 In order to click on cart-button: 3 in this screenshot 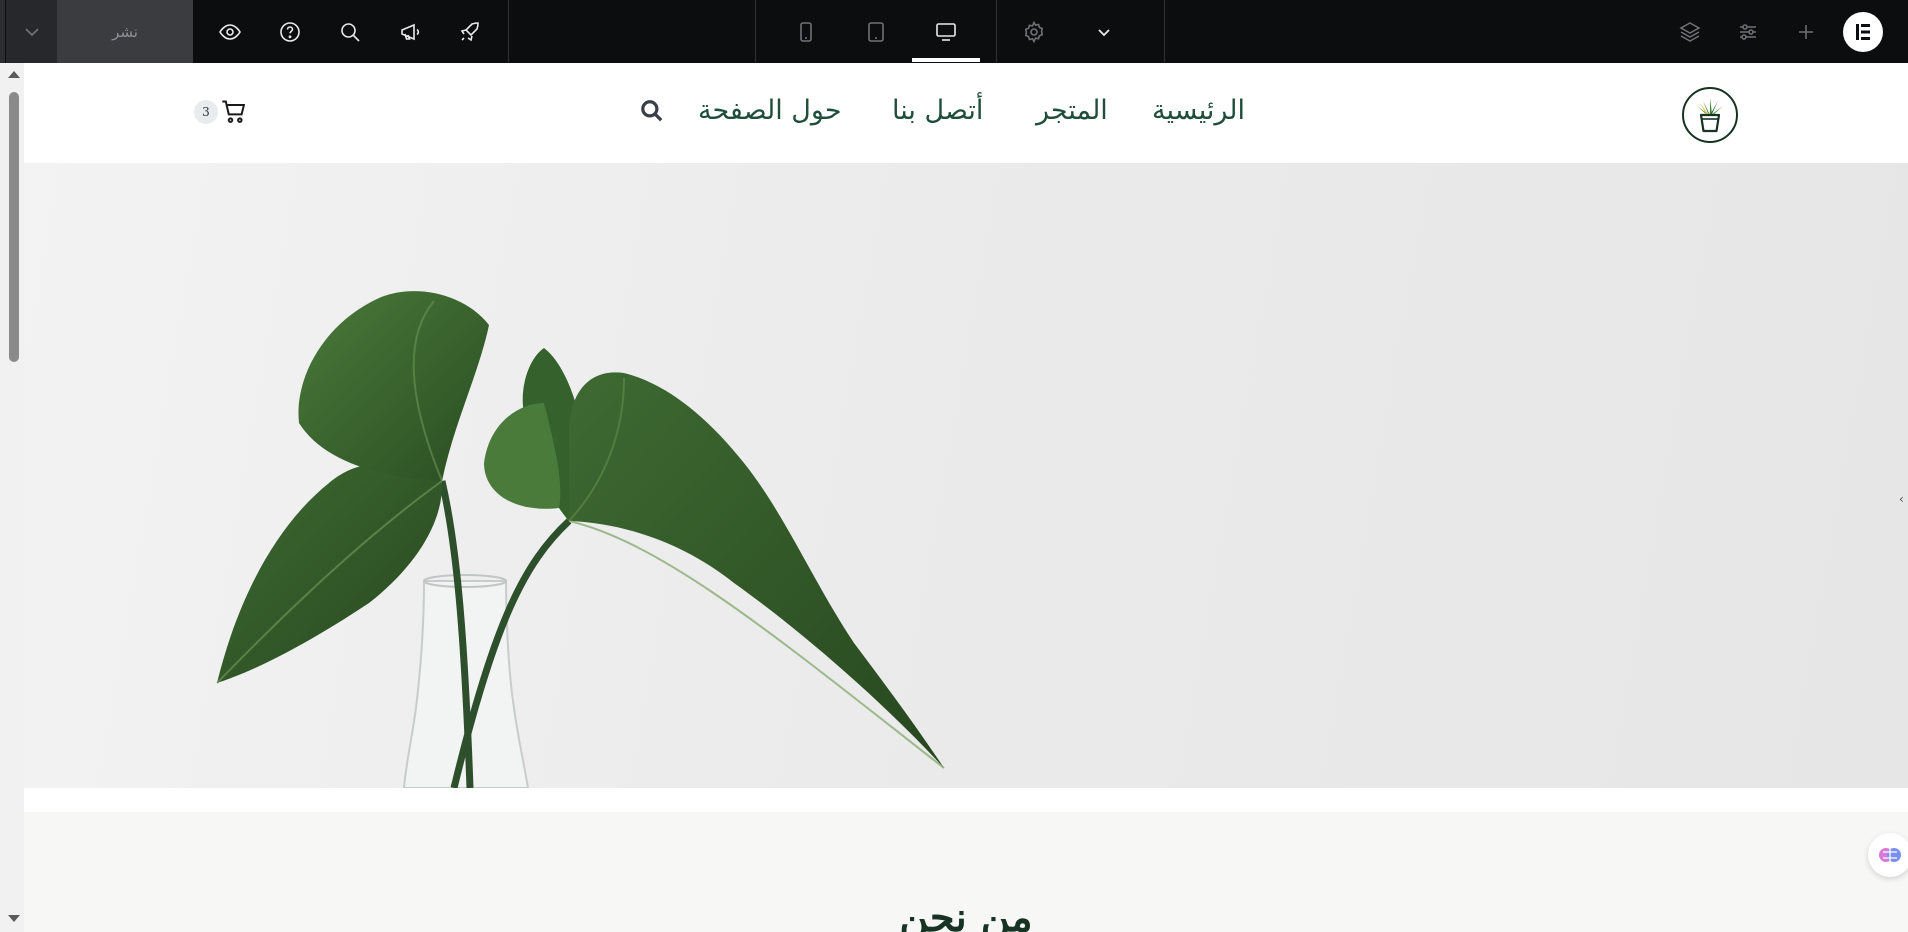, I will do `click(224, 113)`.